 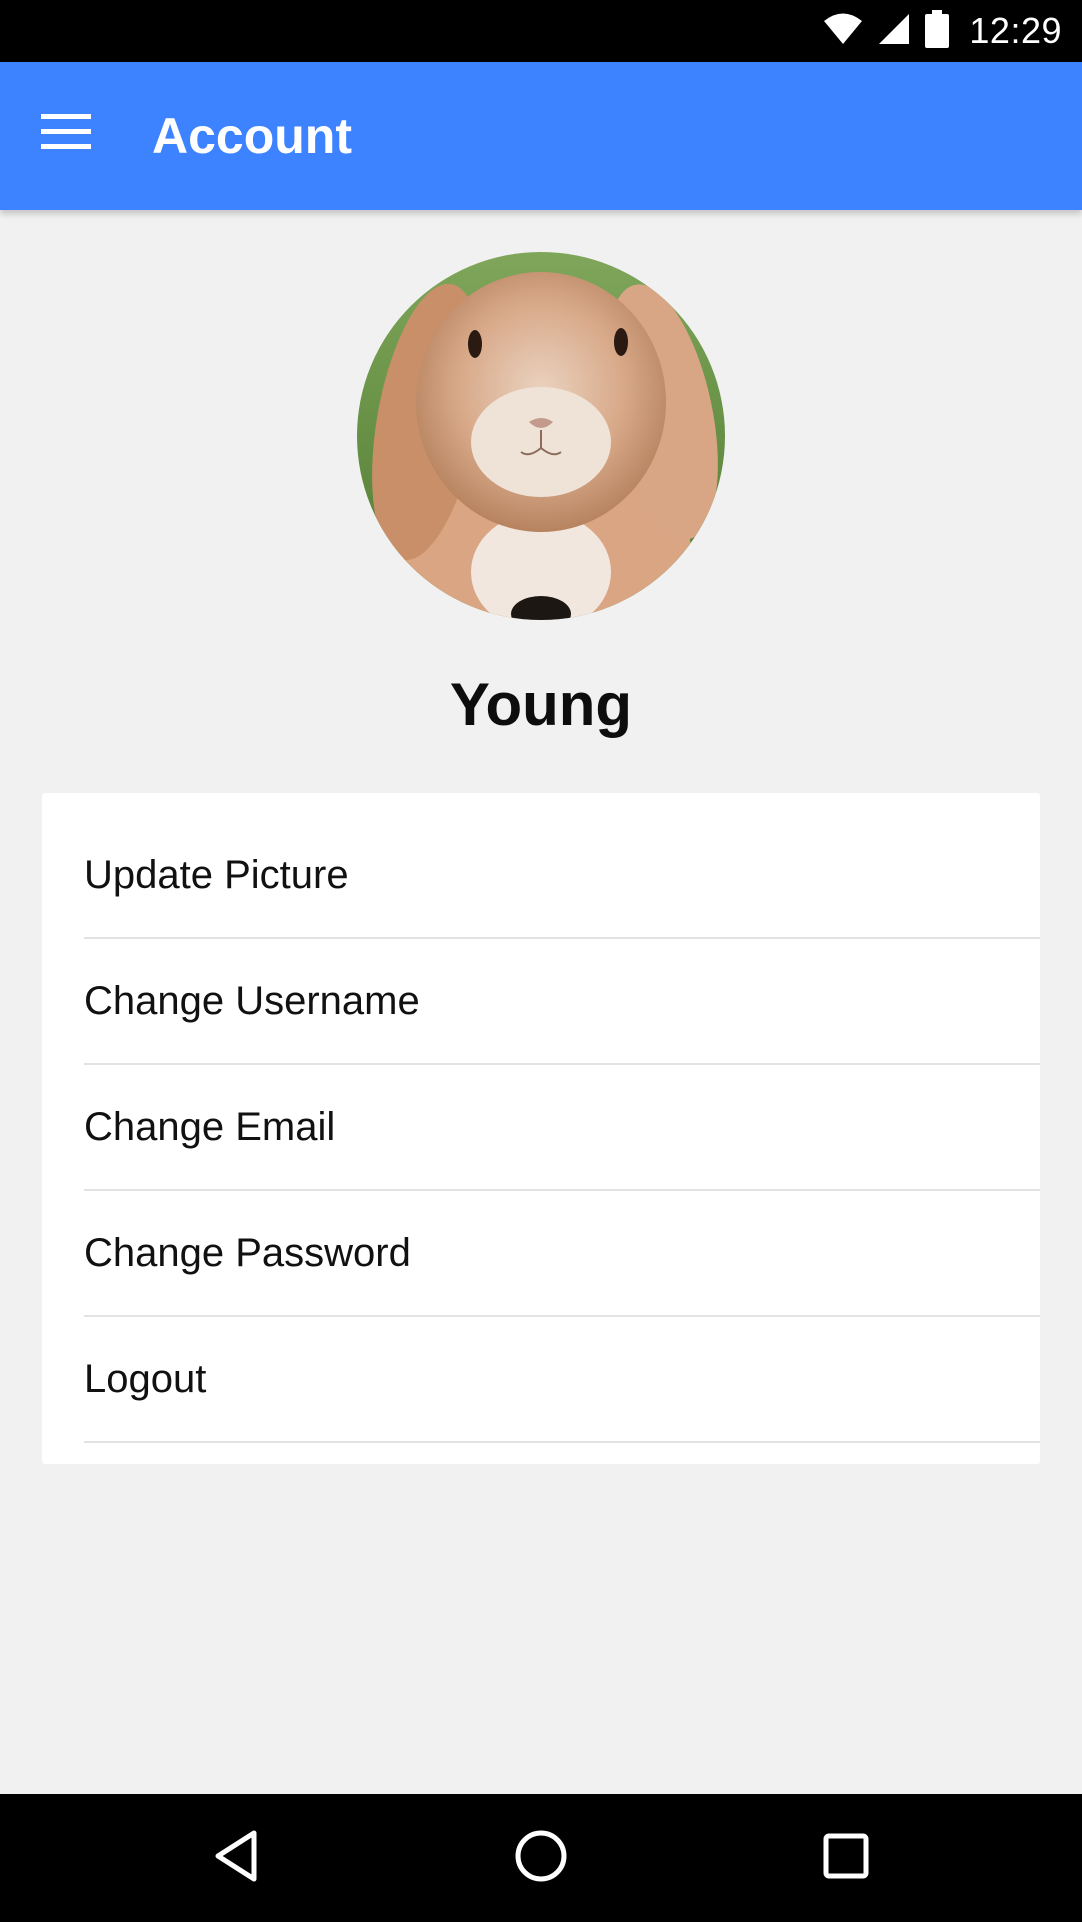 What do you see at coordinates (252, 1000) in the screenshot?
I see `menu-item-label: Change Username` at bounding box center [252, 1000].